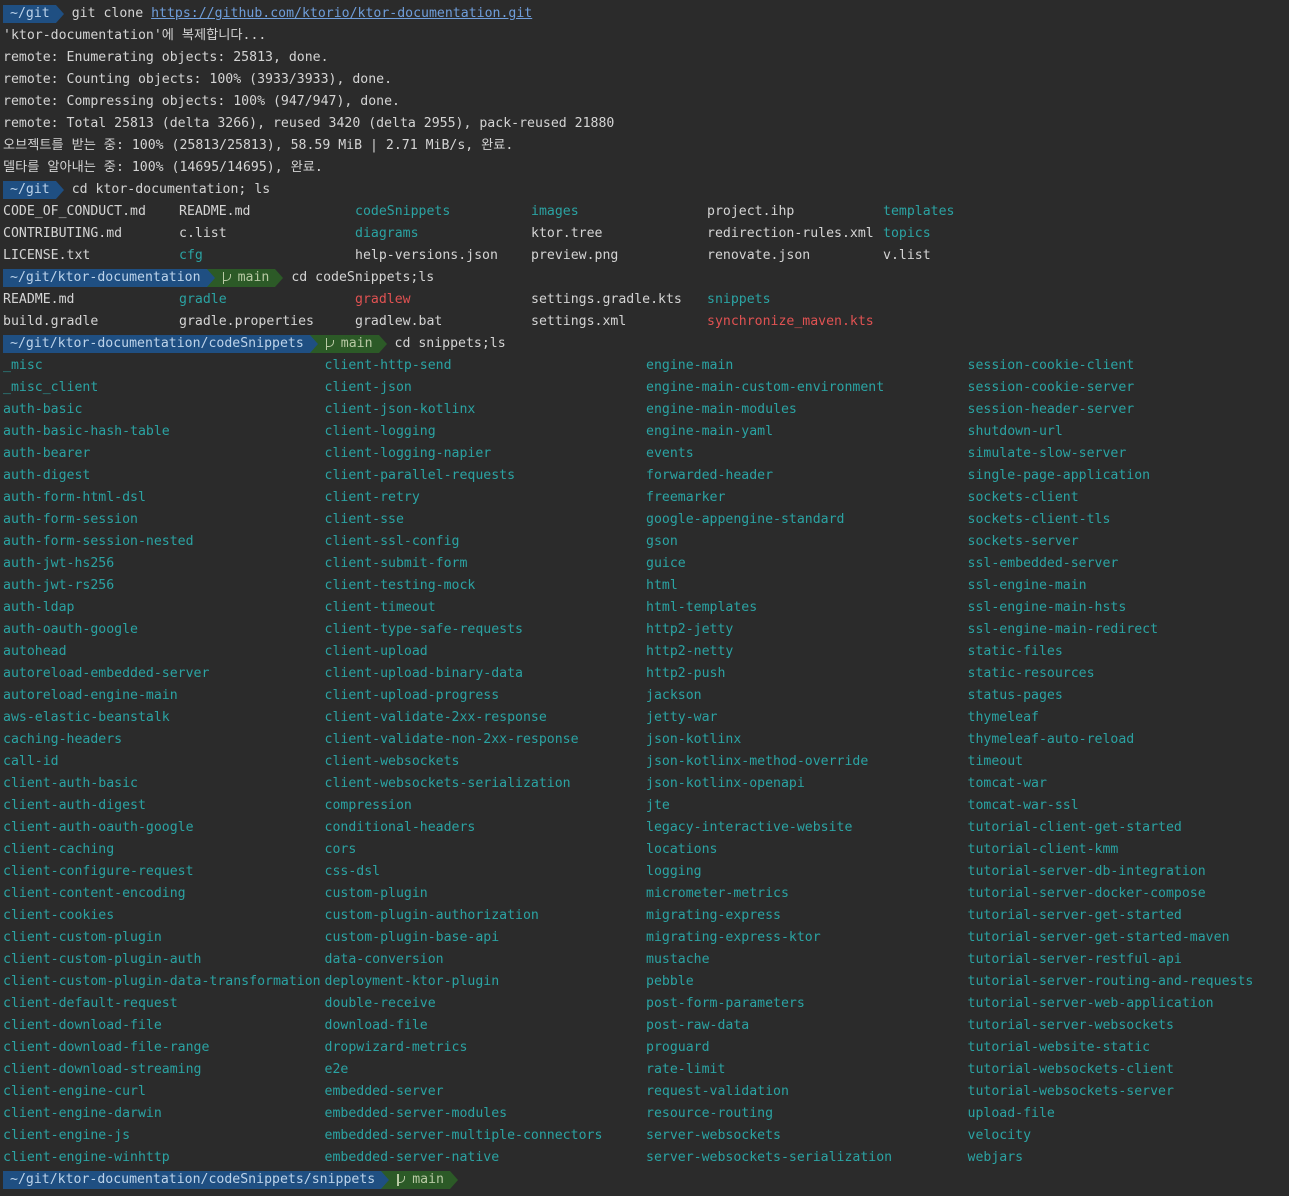 Image resolution: width=1289 pixels, height=1196 pixels. Describe the element at coordinates (790, 233) in the screenshot. I see `file-entry: redirection-rules.xml` at that location.